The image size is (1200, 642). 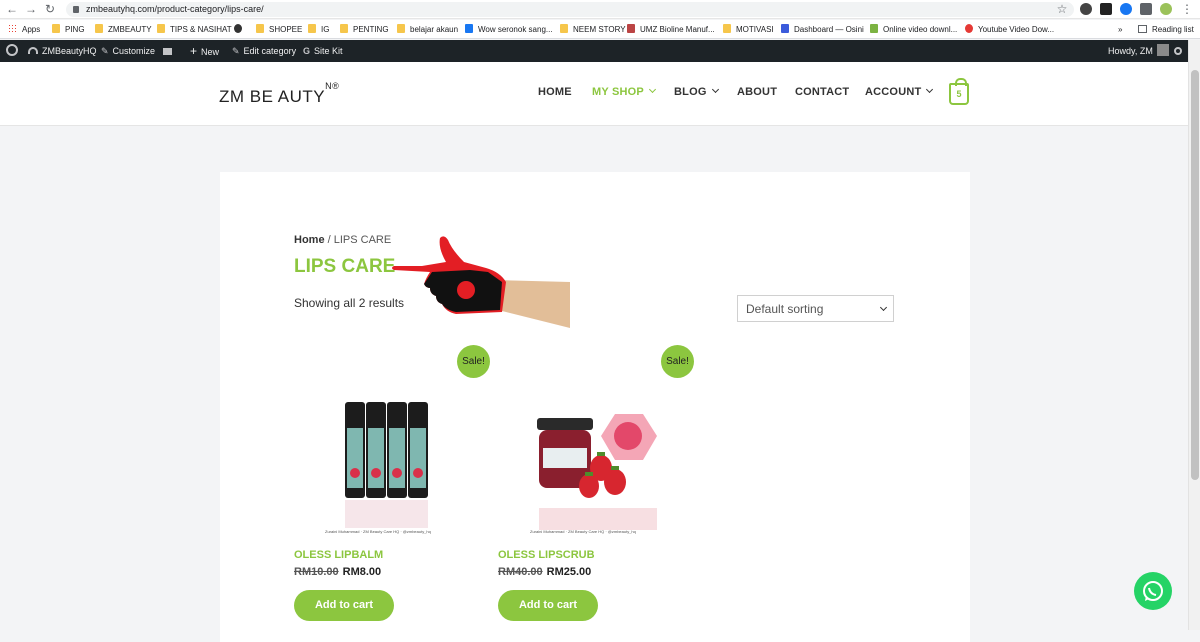 I want to click on wp-account-menu: Howdy, ZM, so click(x=1138, y=51).